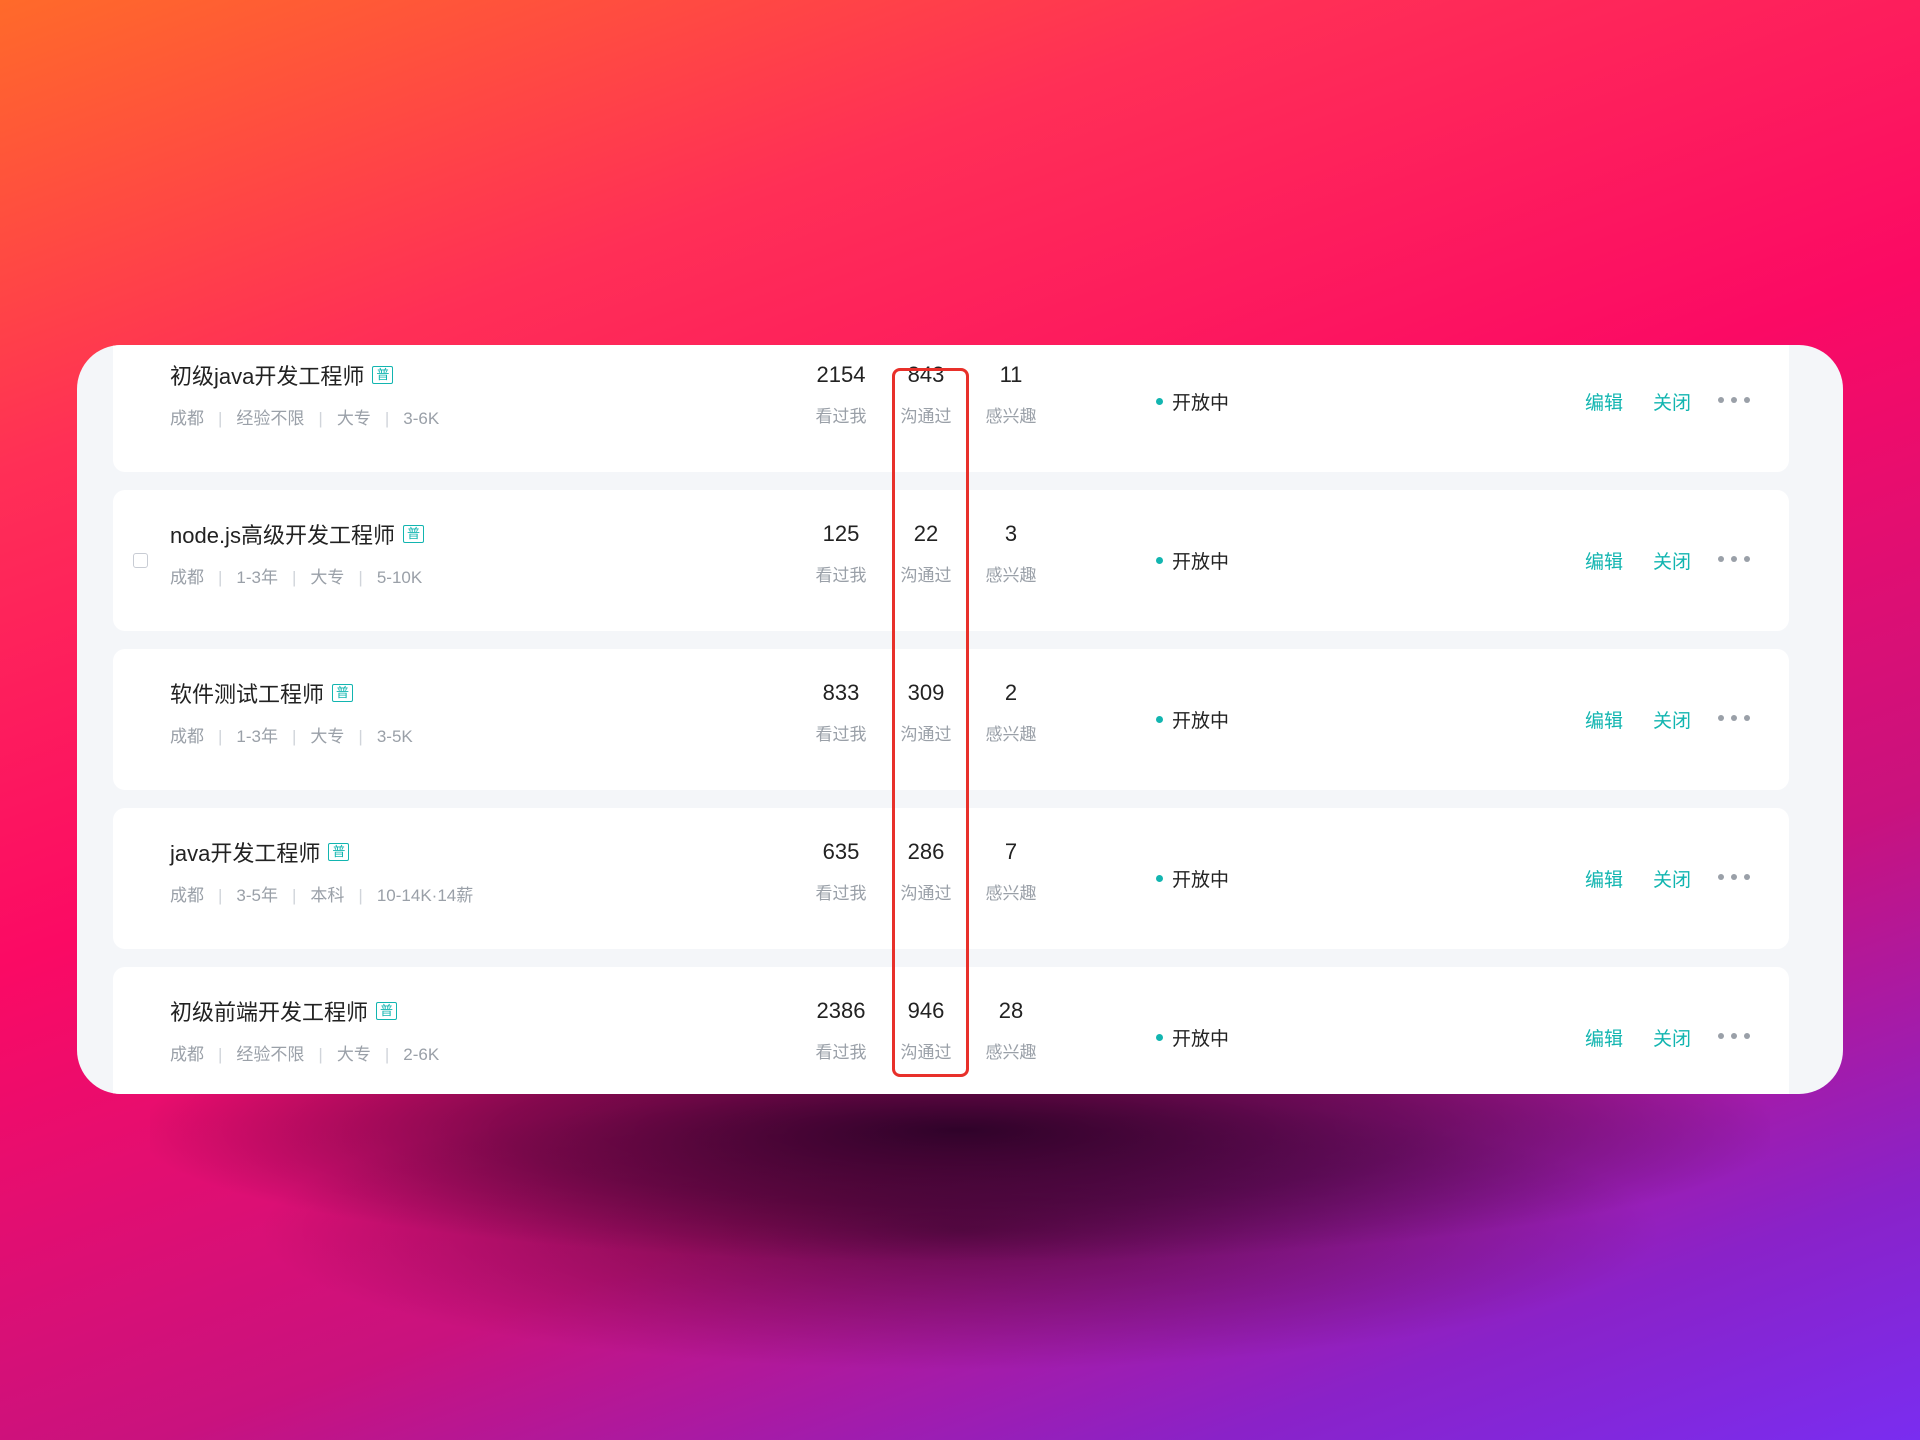 This screenshot has height=1440, width=1920. I want to click on job-meta: 成都 | 经验不限 | 大专 | 3-6K, so click(304, 416).